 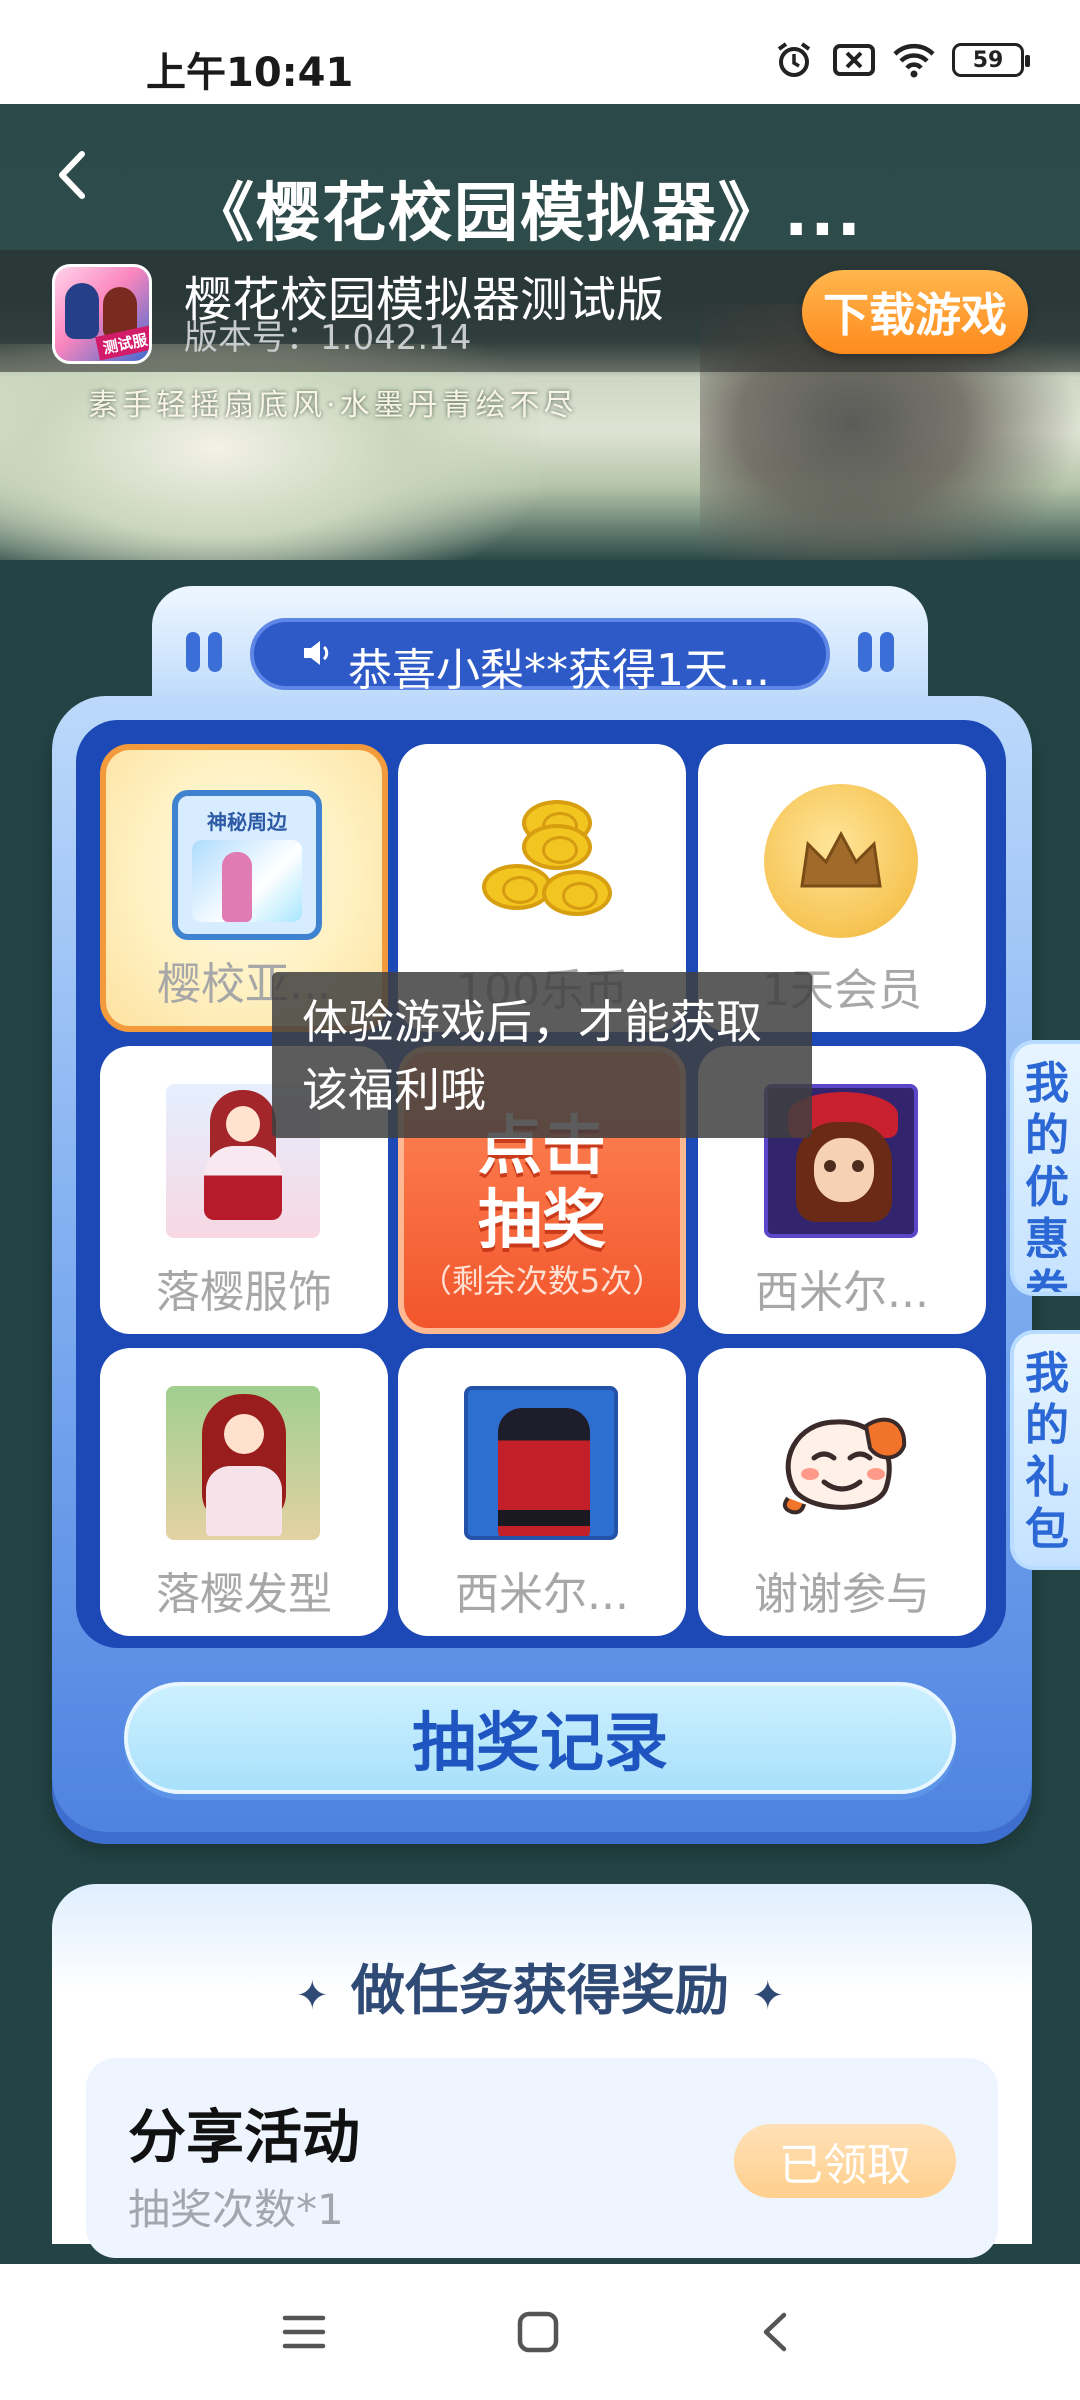 I want to click on task-claimed-button: 已领取, so click(x=845, y=2161).